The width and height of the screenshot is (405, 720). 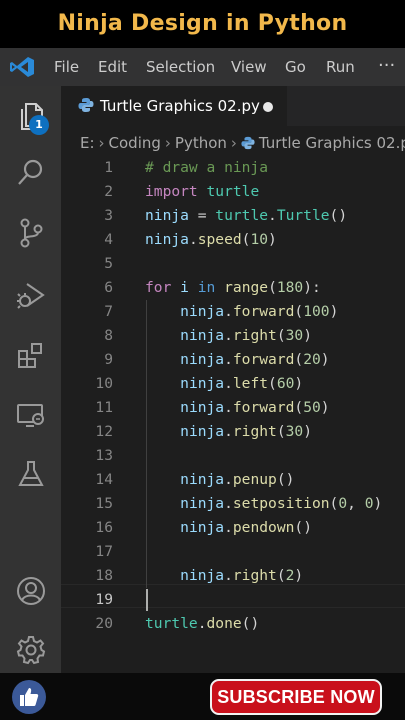 I want to click on breadcrumb-folder-coding: Coding, so click(x=135, y=143).